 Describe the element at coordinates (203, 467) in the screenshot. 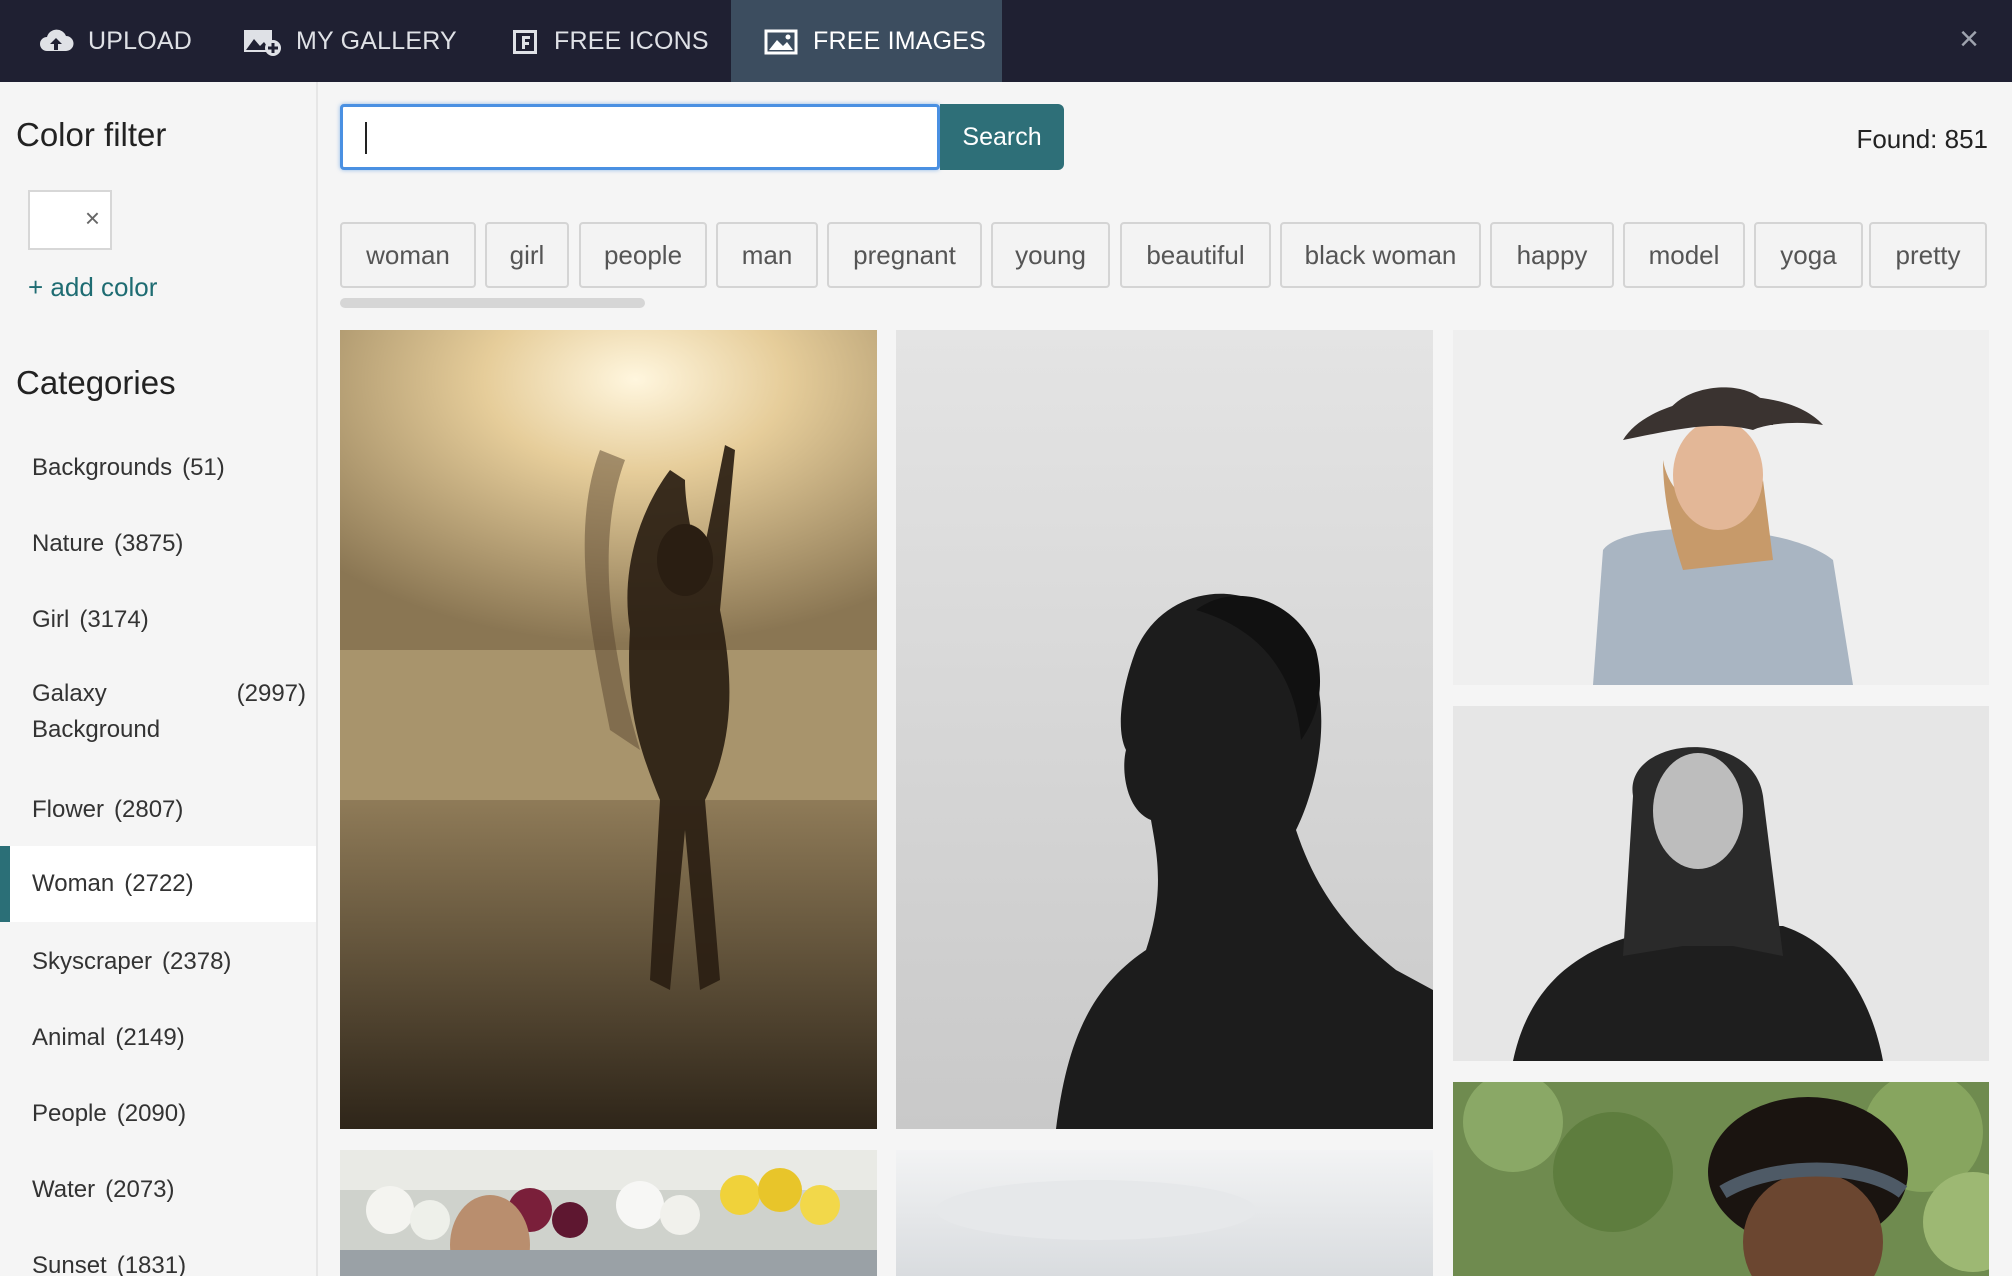

I see `category-count: (51)` at that location.